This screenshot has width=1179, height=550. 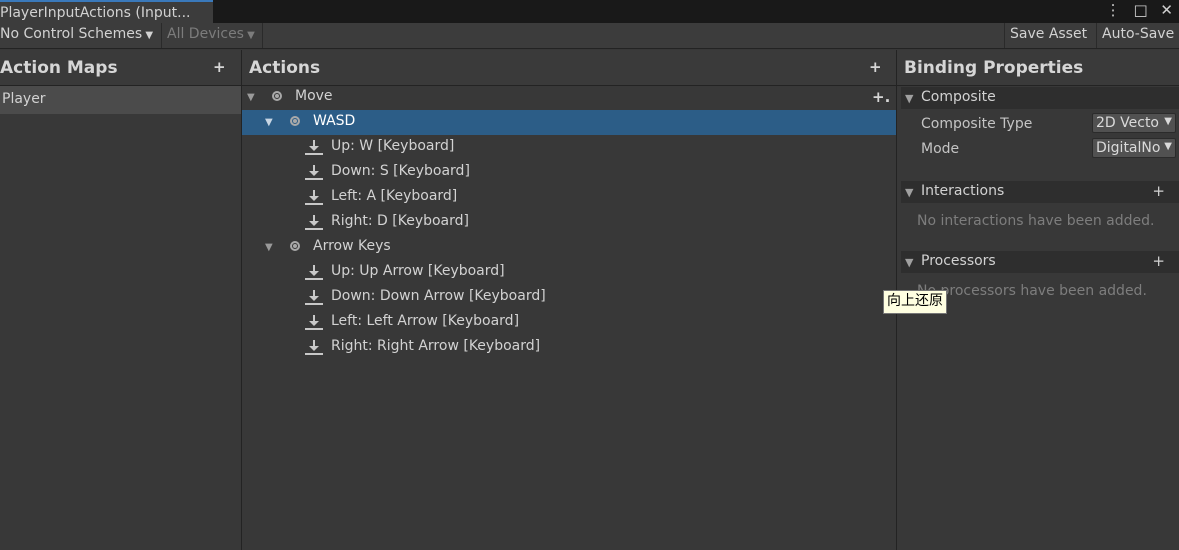 I want to click on binding-row: Left: Left Arrow [Keyboard], so click(x=569, y=322).